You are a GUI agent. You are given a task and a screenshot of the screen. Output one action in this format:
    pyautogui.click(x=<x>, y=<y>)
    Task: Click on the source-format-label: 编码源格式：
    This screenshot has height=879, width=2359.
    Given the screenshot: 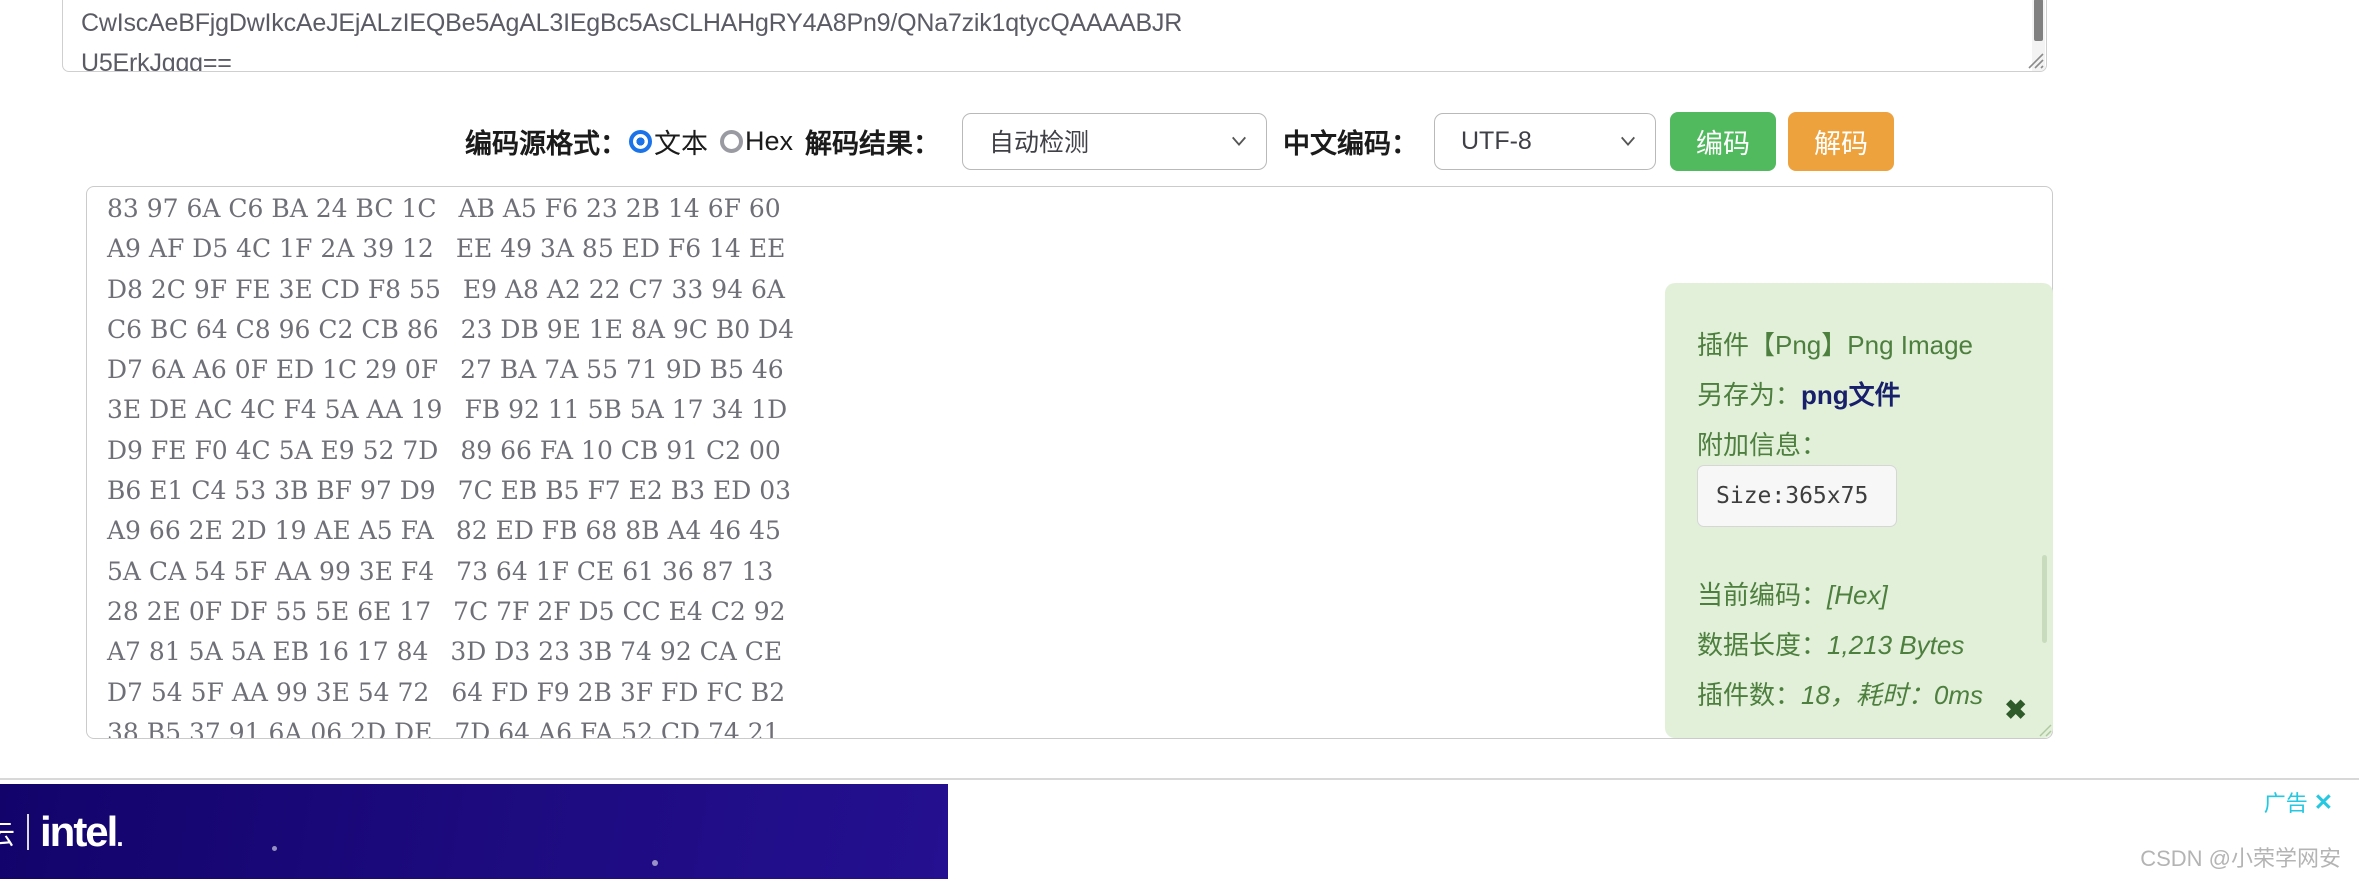 What is the action you would take?
    pyautogui.click(x=545, y=143)
    